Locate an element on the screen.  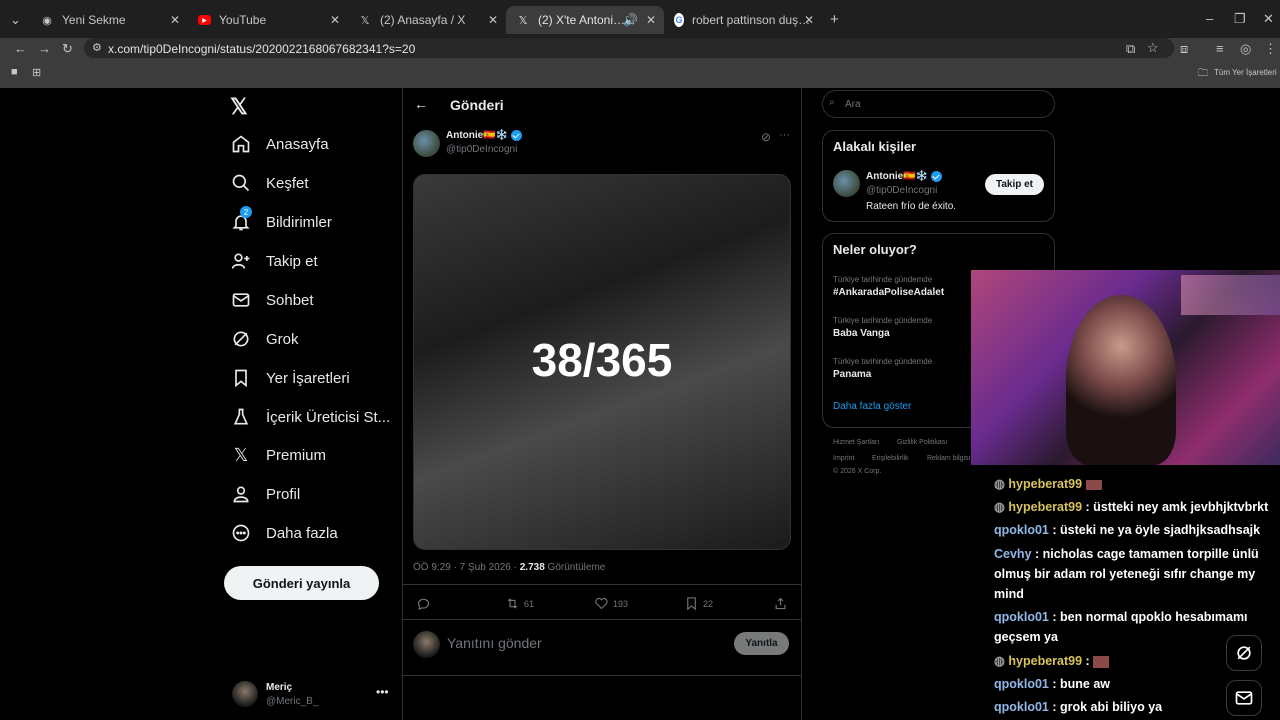
chat-badge-icon: ◍ is located at coordinates (999, 507).